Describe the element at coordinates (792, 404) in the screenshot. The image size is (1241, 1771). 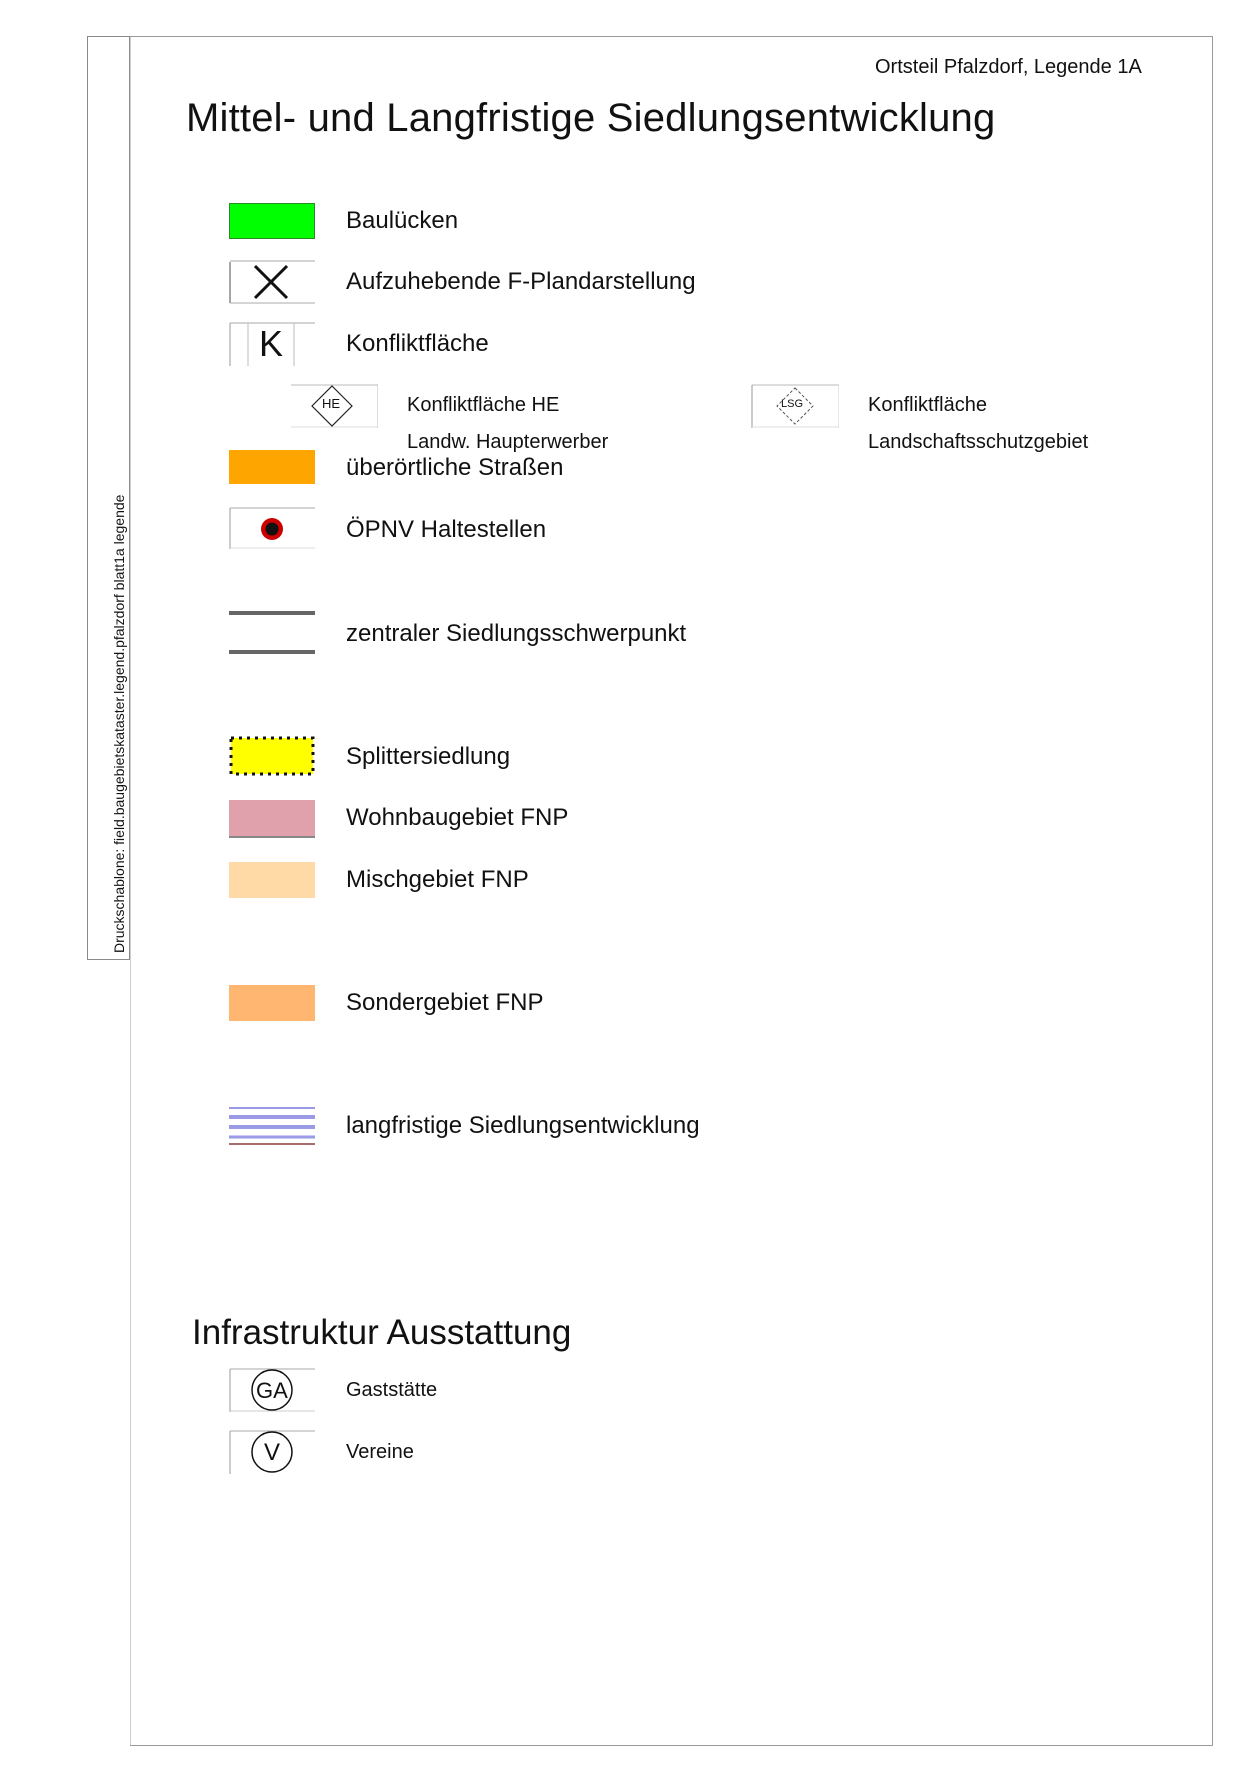
I see `konflikt-lsg-symbol-text: LSG` at that location.